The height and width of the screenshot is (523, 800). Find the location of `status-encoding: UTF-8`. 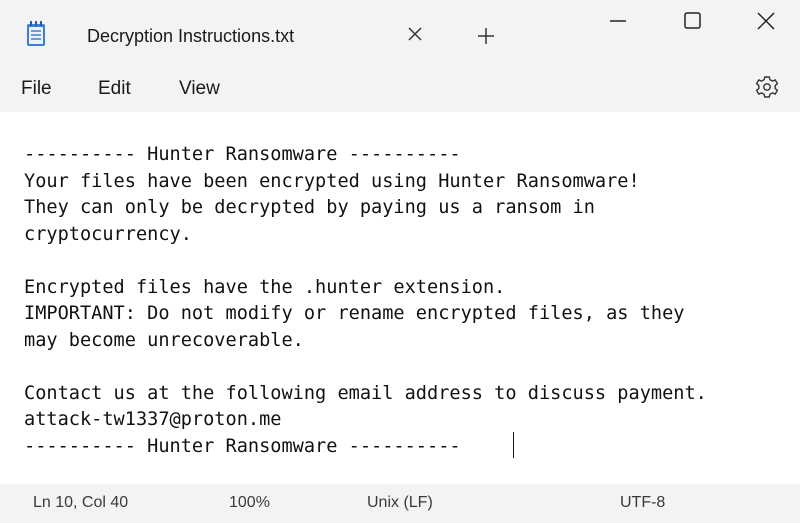

status-encoding: UTF-8 is located at coordinates (643, 502).